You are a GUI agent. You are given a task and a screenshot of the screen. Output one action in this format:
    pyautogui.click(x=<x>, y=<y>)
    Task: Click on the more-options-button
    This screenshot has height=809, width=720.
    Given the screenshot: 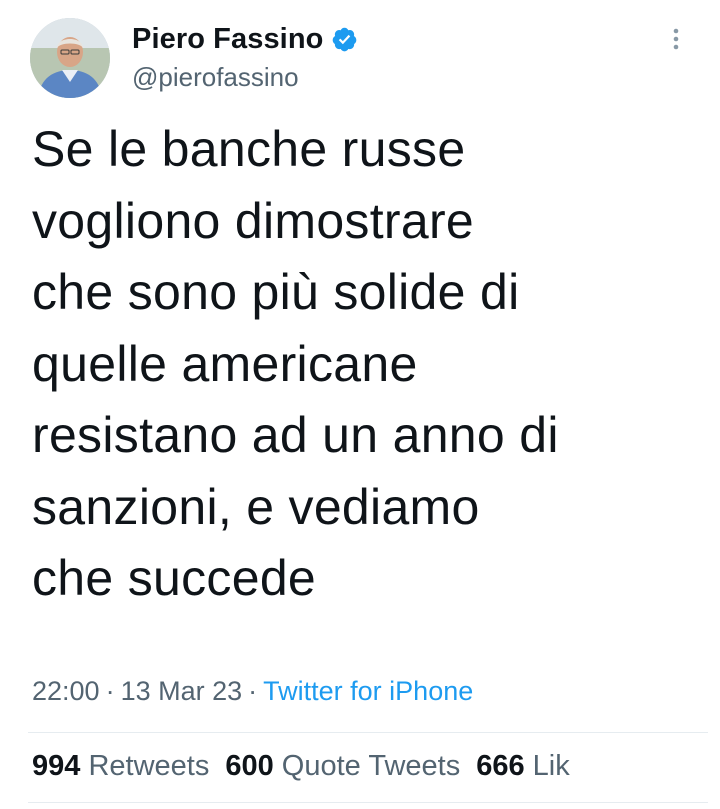 What is the action you would take?
    pyautogui.click(x=676, y=42)
    